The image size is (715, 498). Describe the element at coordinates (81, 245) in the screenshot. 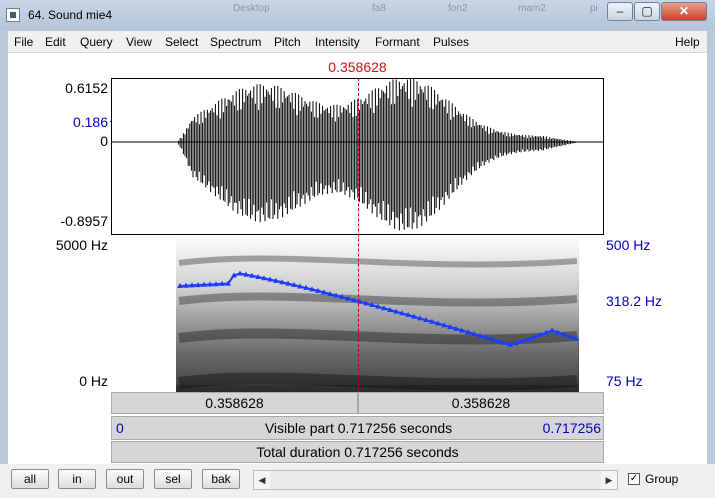

I see `spectrogram-max-label: 5000 Hz` at that location.